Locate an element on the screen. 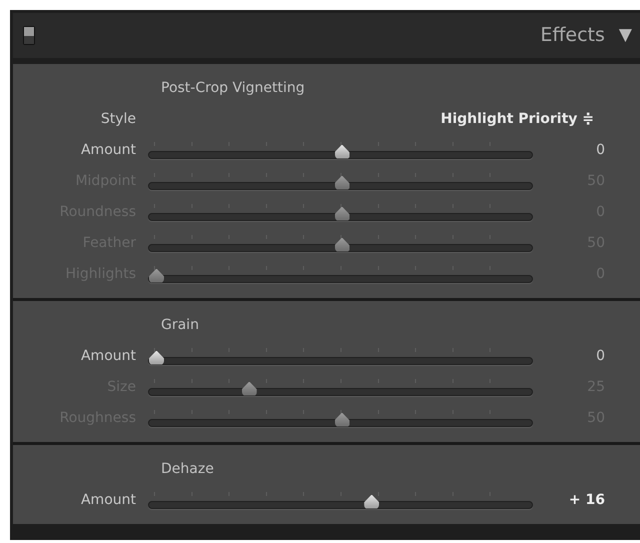  section-title: Post-Crop Vignetting is located at coordinates (233, 88).